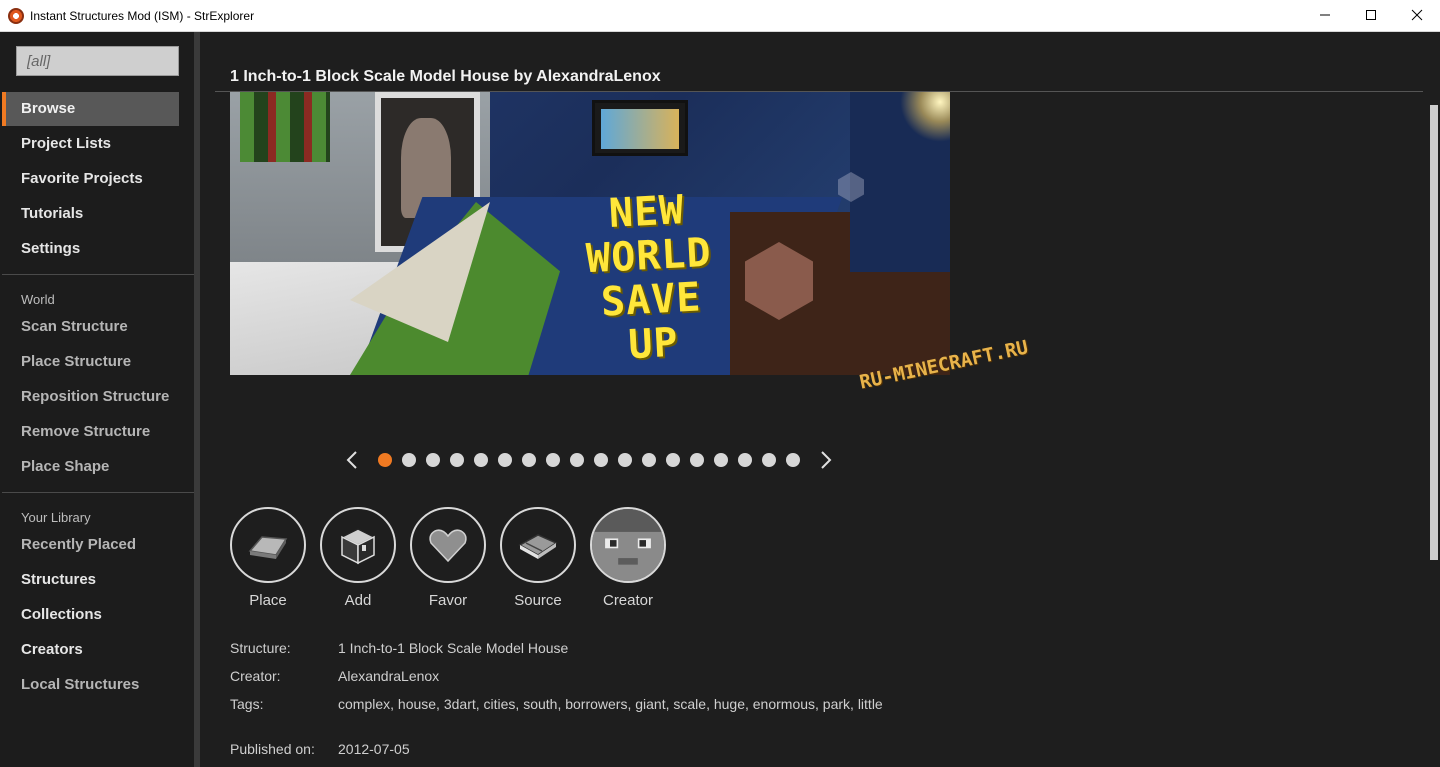 The height and width of the screenshot is (767, 1440). I want to click on minimize-button, so click(1325, 15).